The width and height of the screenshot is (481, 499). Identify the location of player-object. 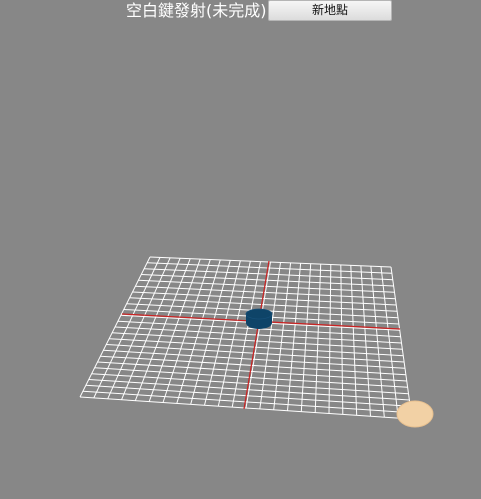
(259, 318).